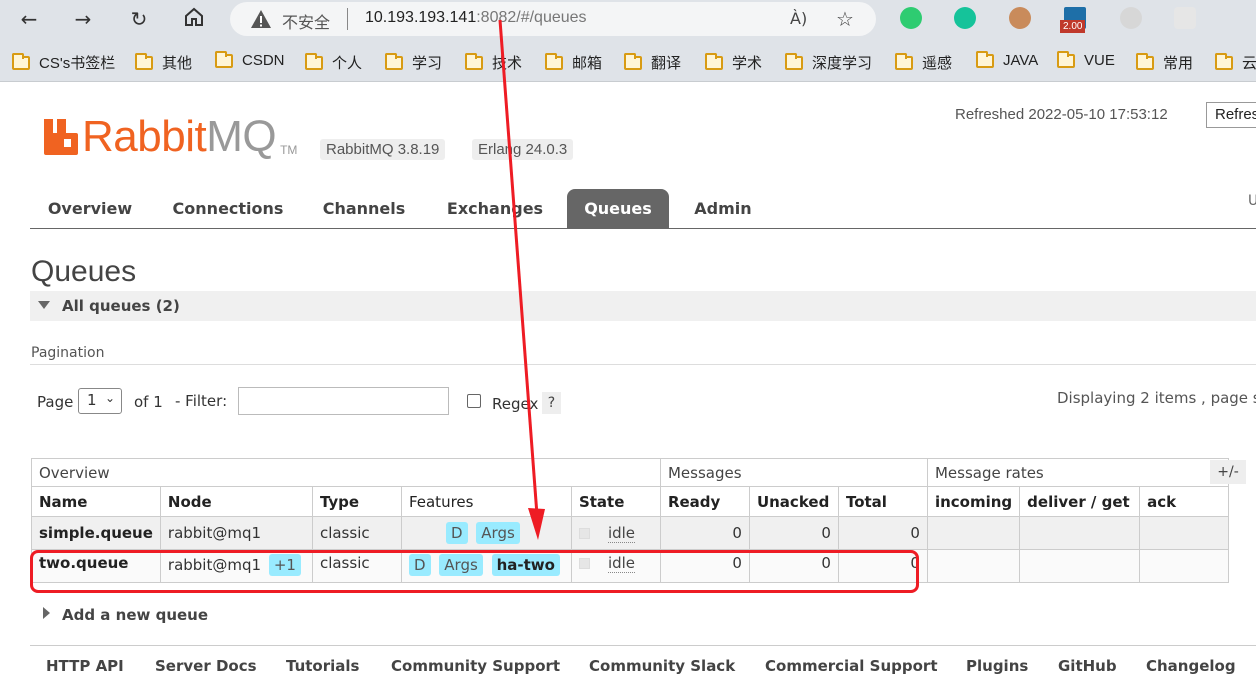 The width and height of the screenshot is (1256, 696). I want to click on col-node: Node, so click(236, 501).